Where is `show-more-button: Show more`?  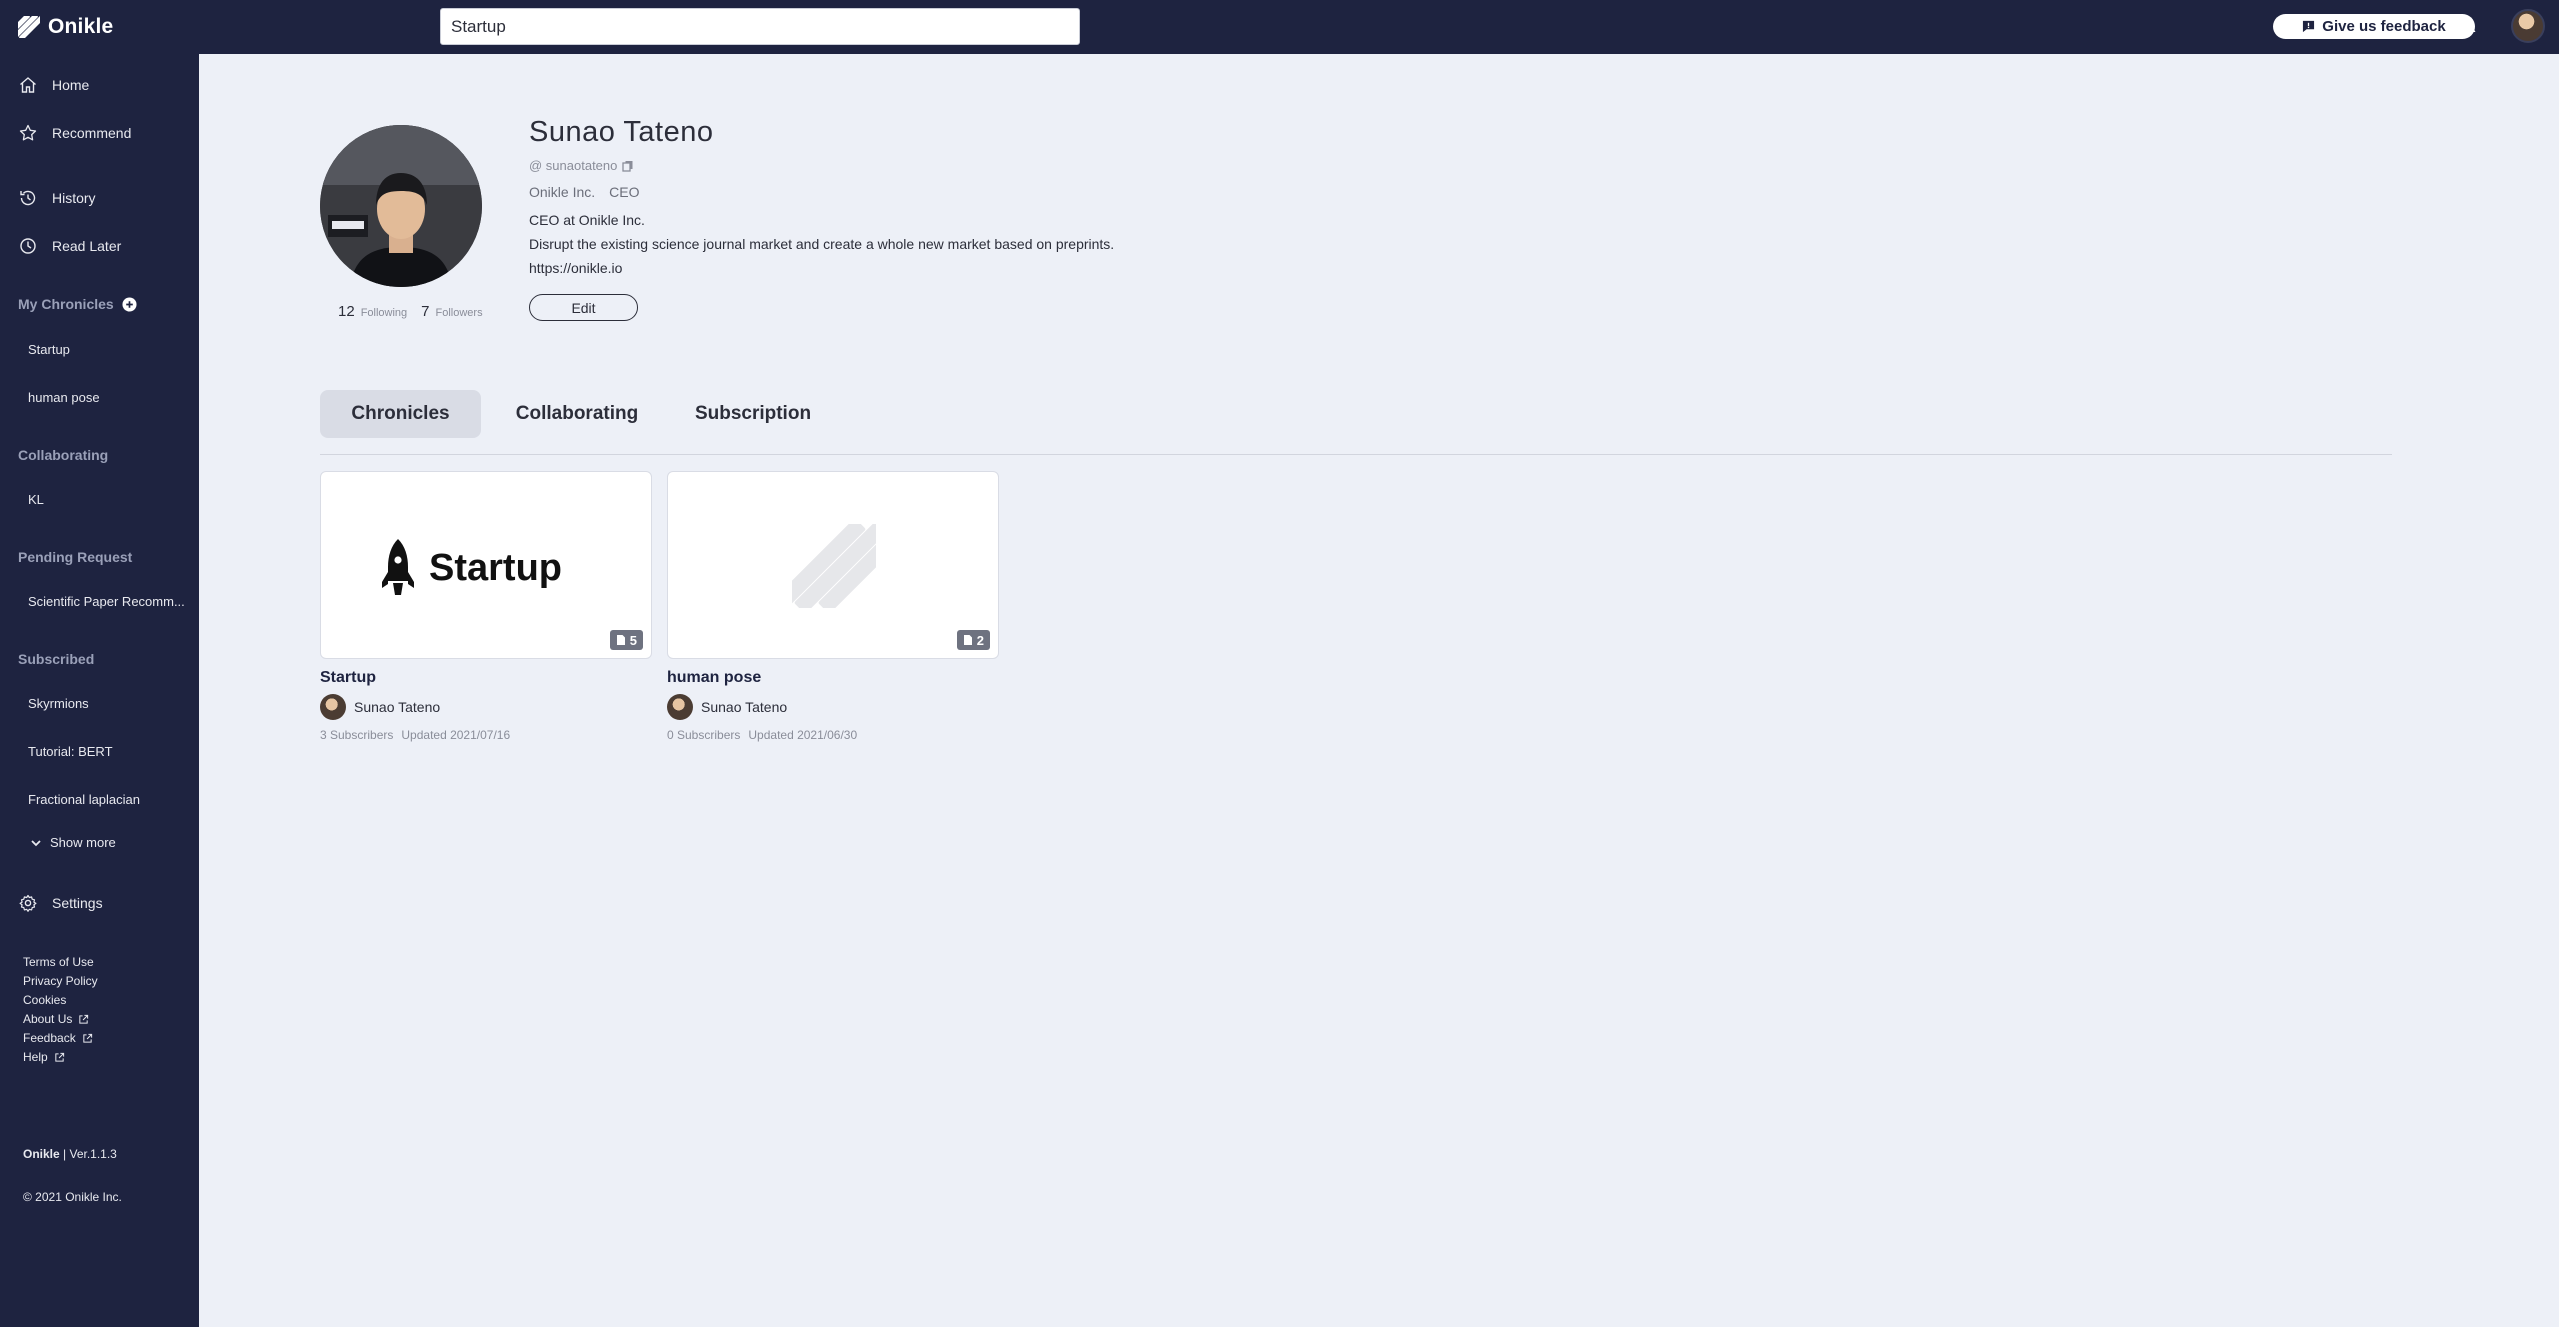
show-more-button: Show more is located at coordinates (73, 842).